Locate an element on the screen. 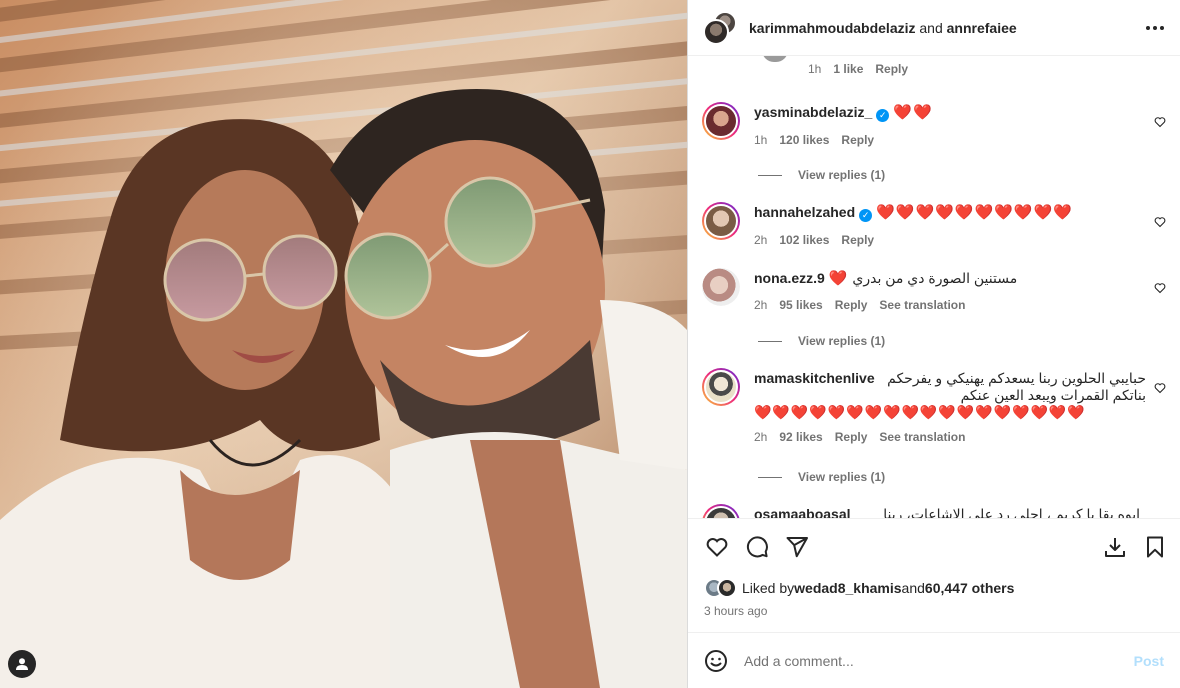 This screenshot has height=688, width=1180. more-horizontal-icon is located at coordinates (1155, 28).